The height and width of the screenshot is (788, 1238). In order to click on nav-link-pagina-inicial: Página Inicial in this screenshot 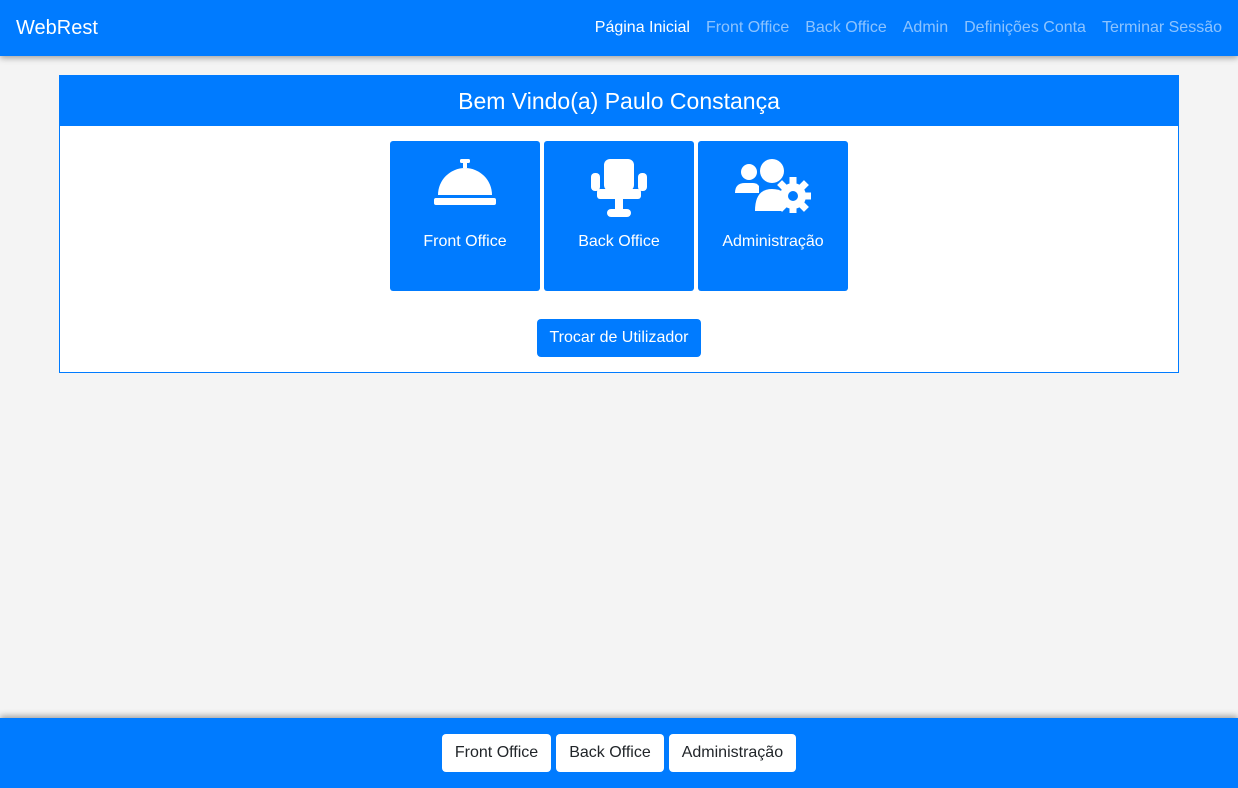, I will do `click(642, 28)`.